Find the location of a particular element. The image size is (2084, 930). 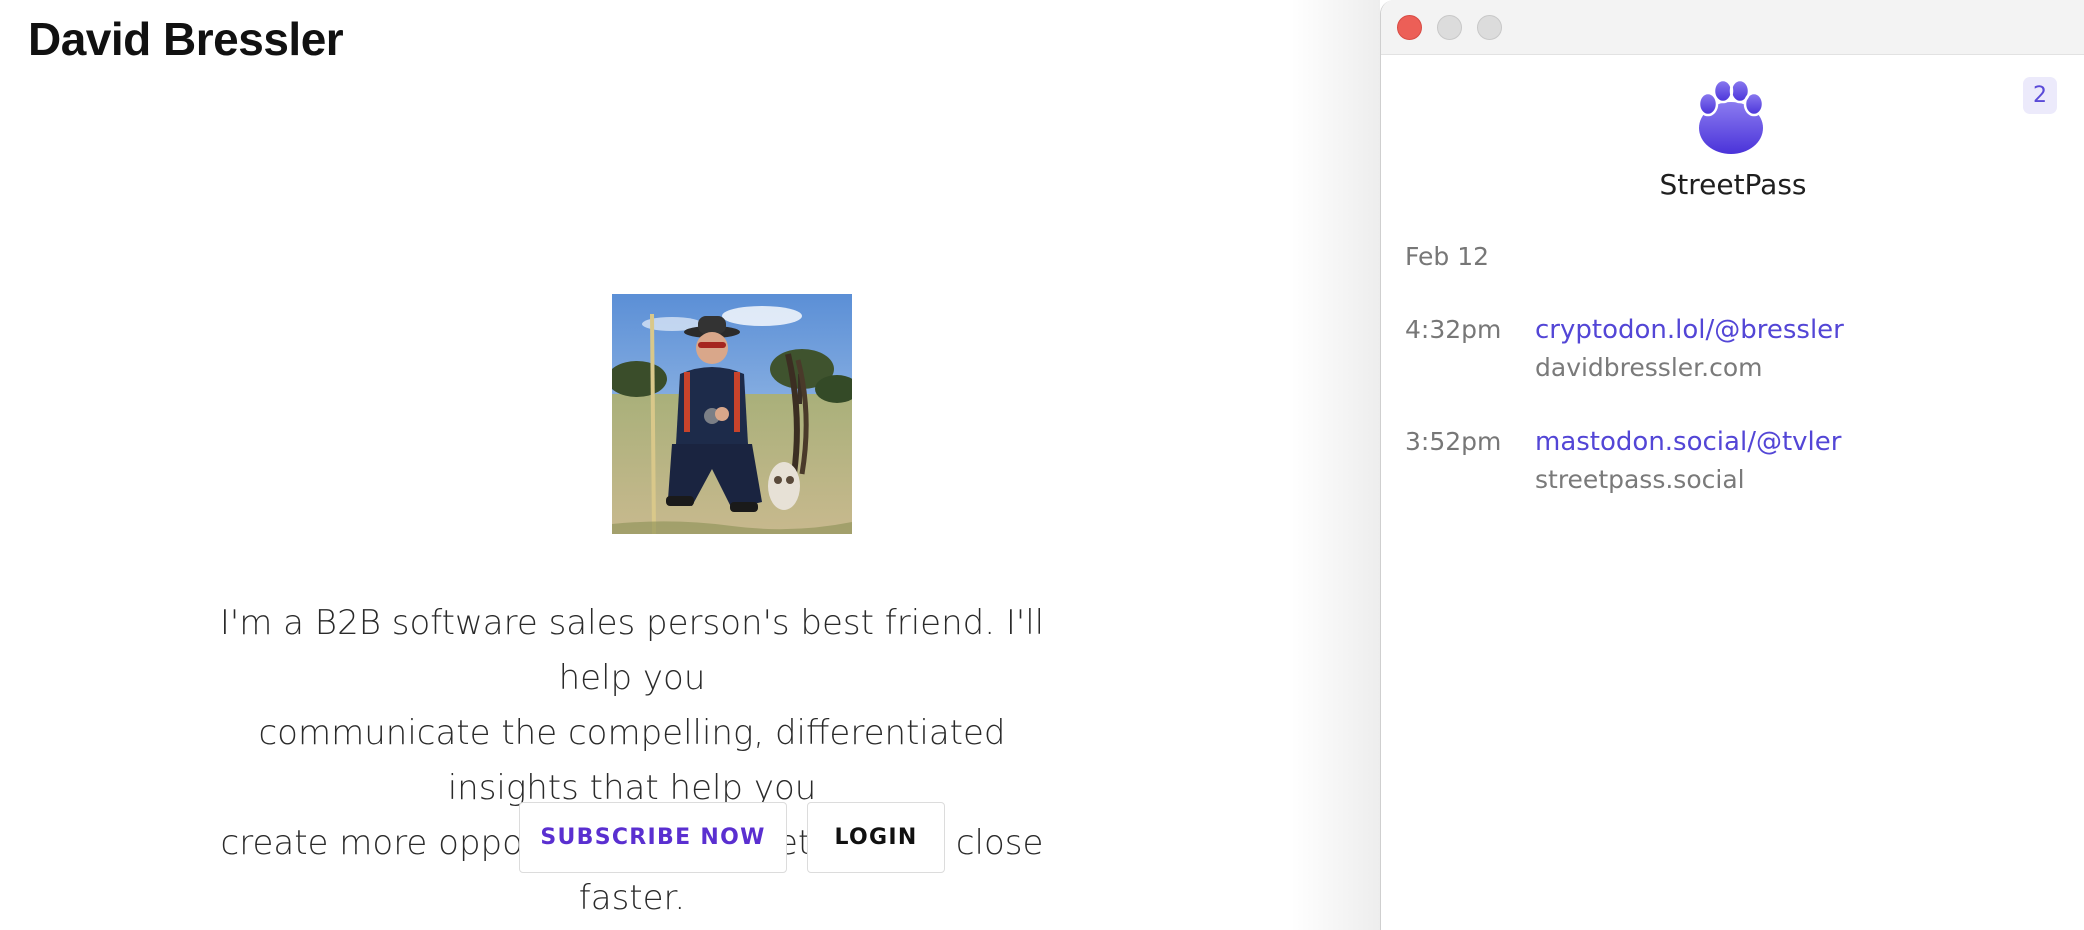

app-name: StreetPass is located at coordinates (1733, 184).